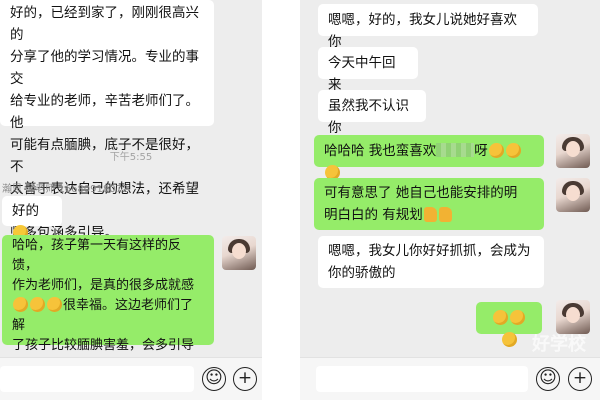 The height and width of the screenshot is (400, 600). I want to click on incoming-message-bubble: 嗯嗯，我女儿你好好抓抓，会成为 你的骄傲的, so click(431, 262).